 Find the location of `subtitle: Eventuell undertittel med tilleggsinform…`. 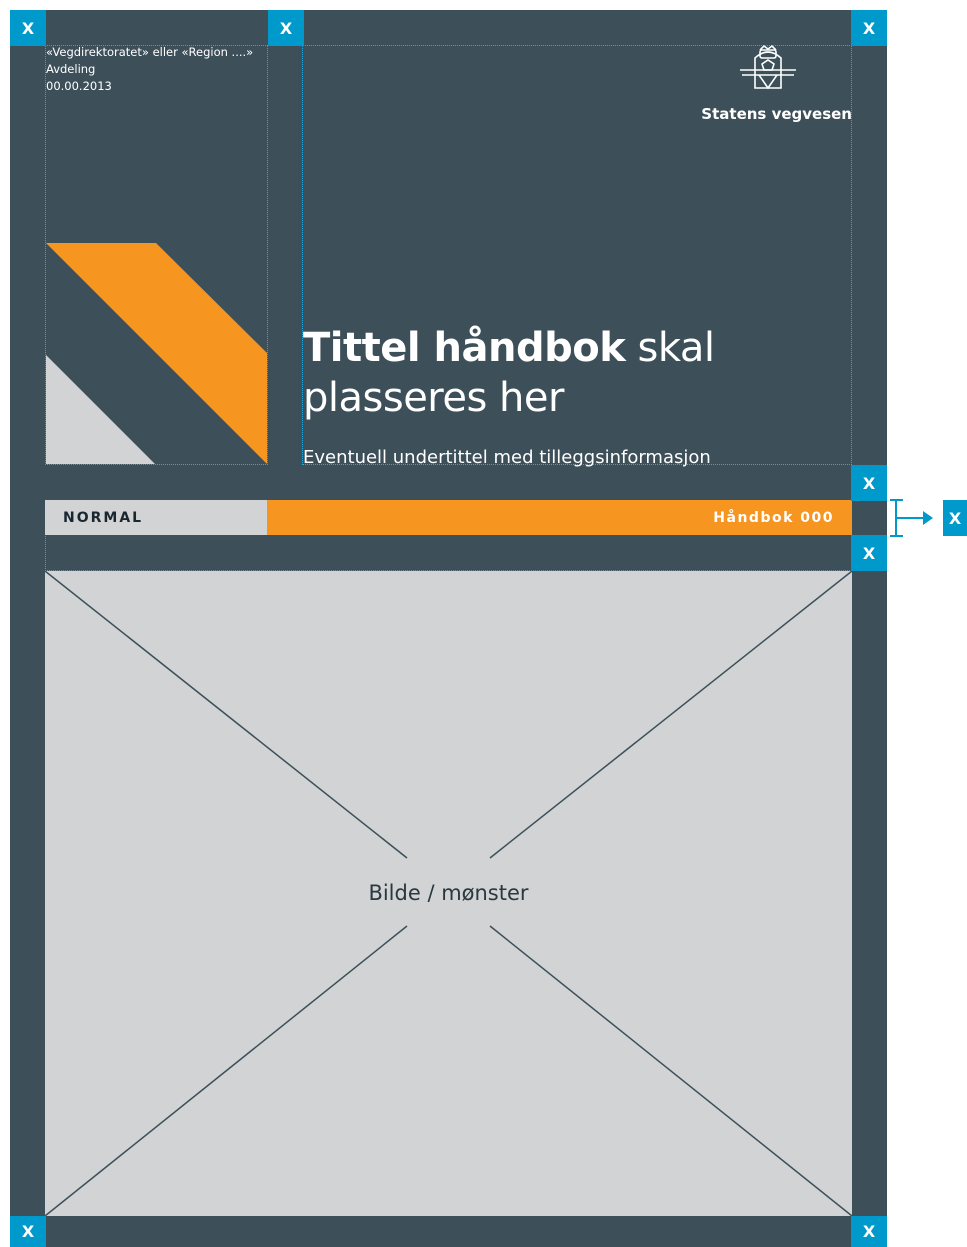

subtitle: Eventuell undertittel med tilleggsinform… is located at coordinates (507, 457).